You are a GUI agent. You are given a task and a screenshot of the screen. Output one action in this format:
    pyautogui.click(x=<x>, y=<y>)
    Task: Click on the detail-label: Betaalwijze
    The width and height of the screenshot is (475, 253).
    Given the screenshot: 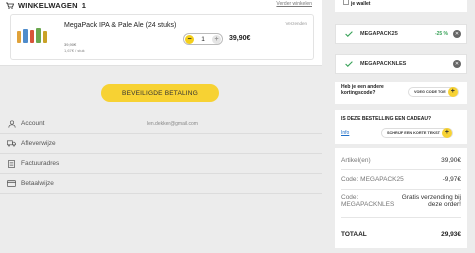 What is the action you would take?
    pyautogui.click(x=37, y=183)
    